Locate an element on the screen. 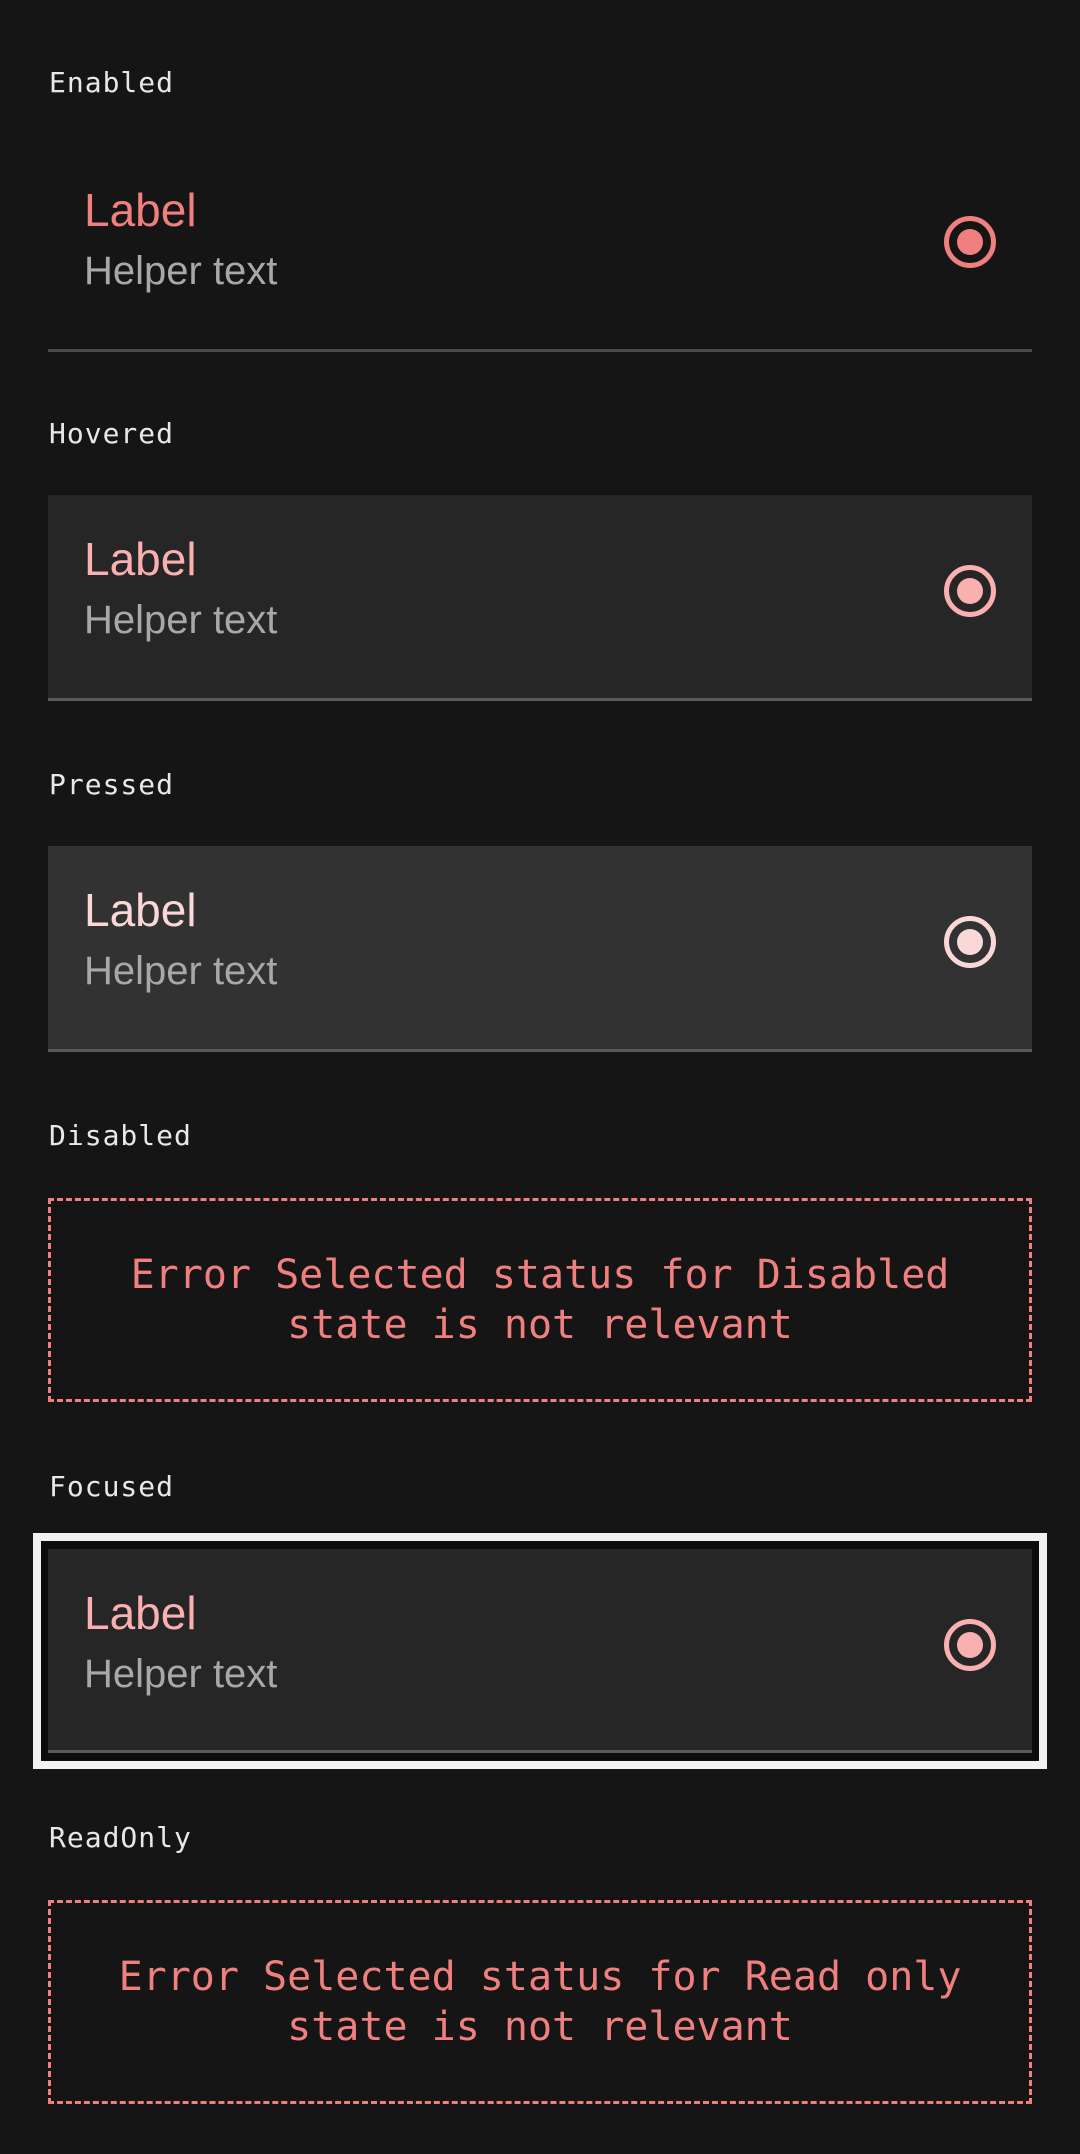 This screenshot has width=1080, height=2154. section-title-enabled: Enabled is located at coordinates (112, 82).